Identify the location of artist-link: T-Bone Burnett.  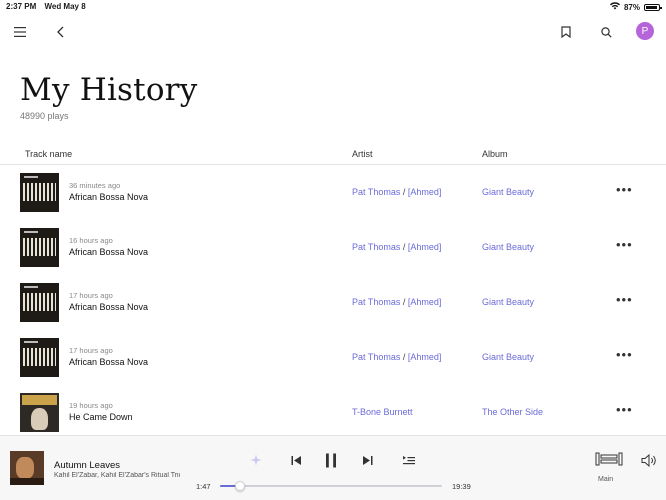
(382, 412).